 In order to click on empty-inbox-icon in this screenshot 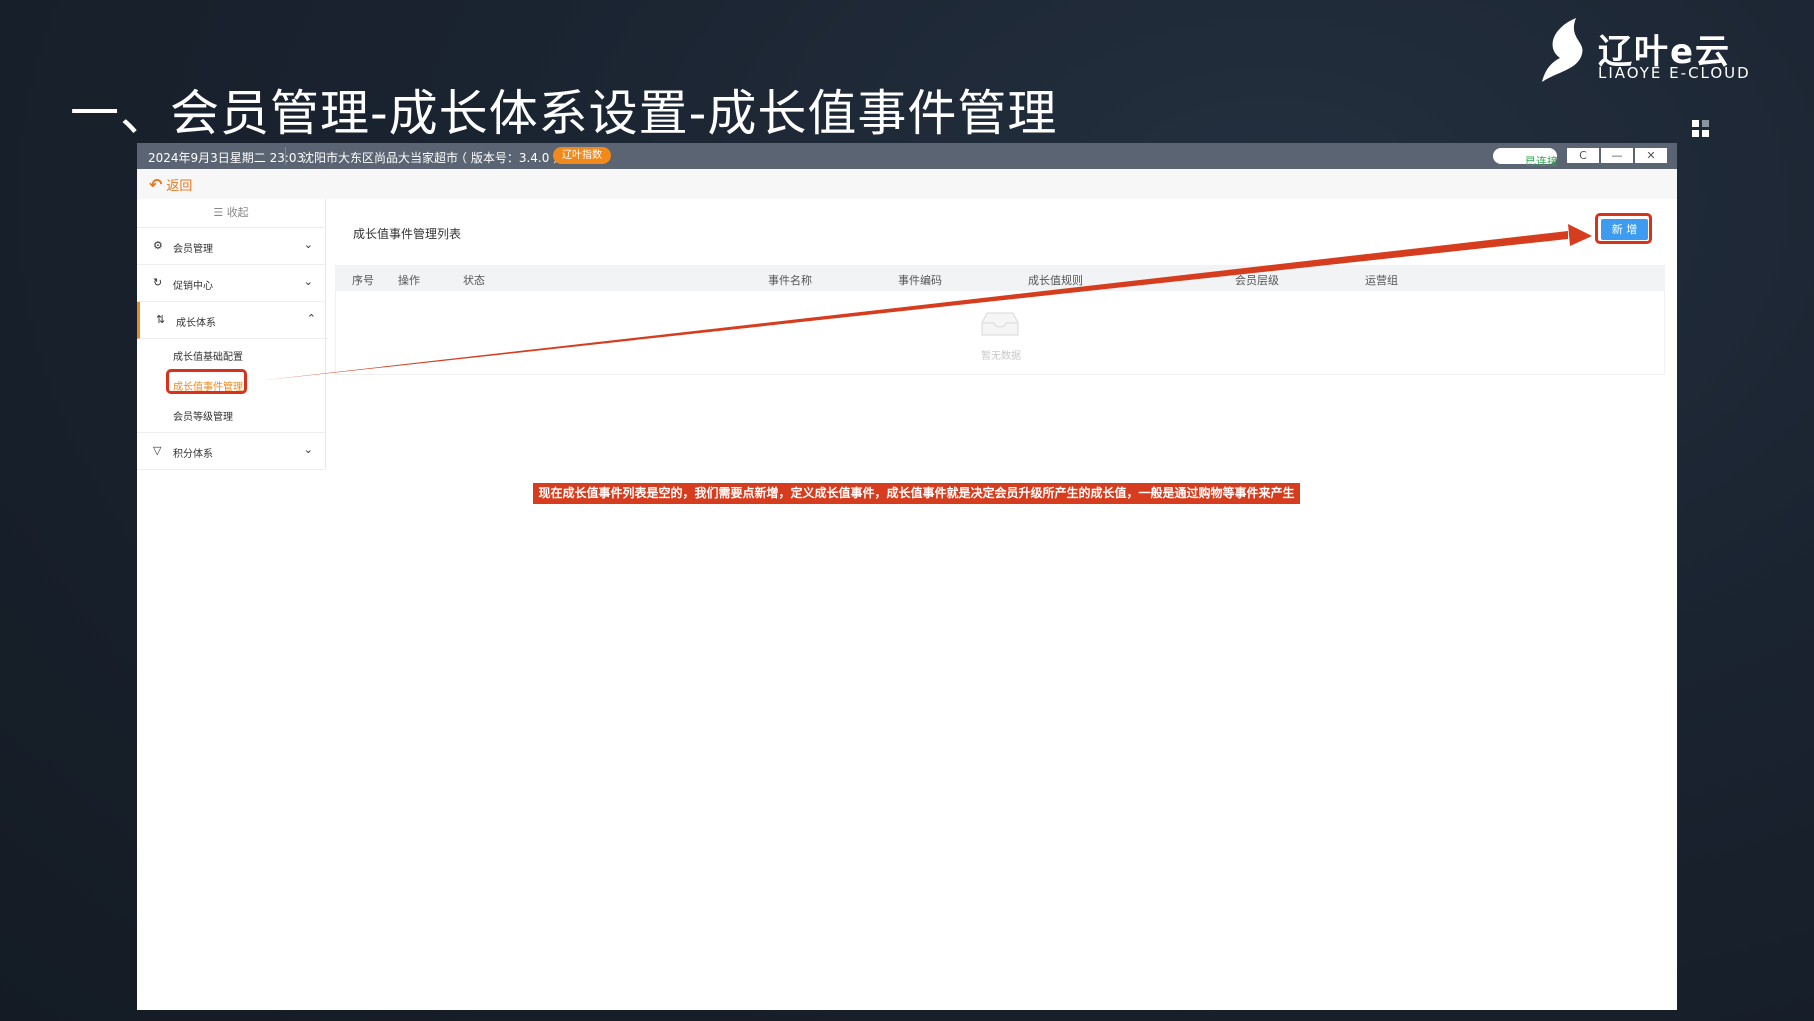, I will do `click(1000, 324)`.